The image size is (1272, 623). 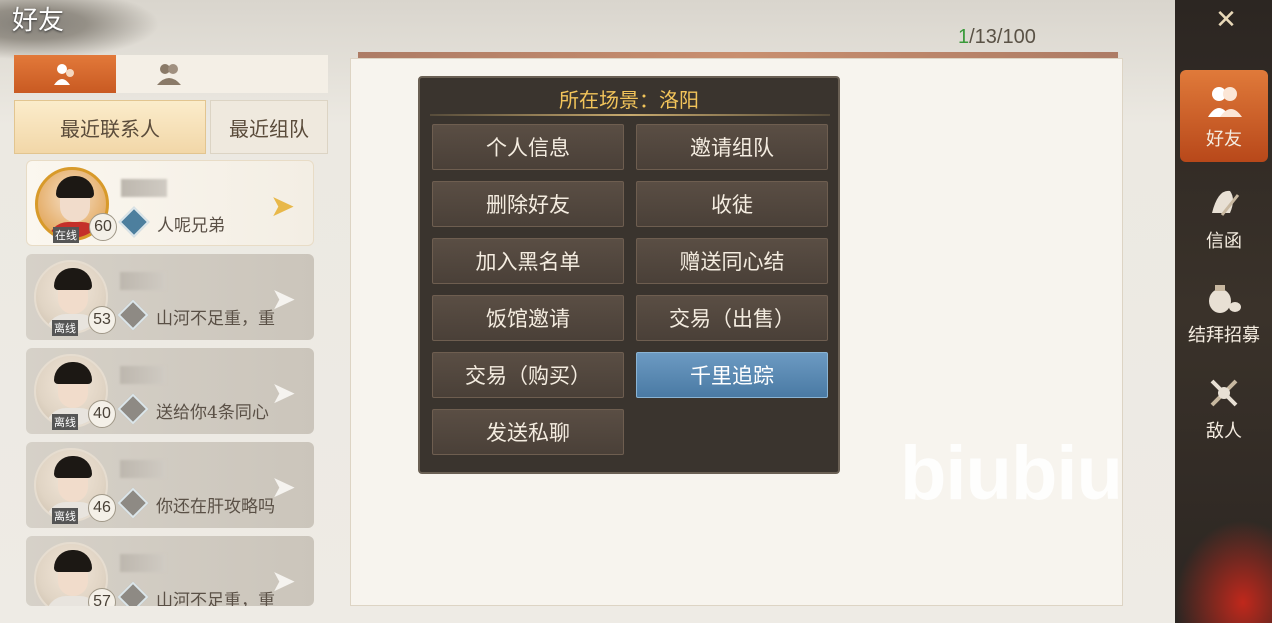 What do you see at coordinates (1223, 571) in the screenshot?
I see `decoration` at bounding box center [1223, 571].